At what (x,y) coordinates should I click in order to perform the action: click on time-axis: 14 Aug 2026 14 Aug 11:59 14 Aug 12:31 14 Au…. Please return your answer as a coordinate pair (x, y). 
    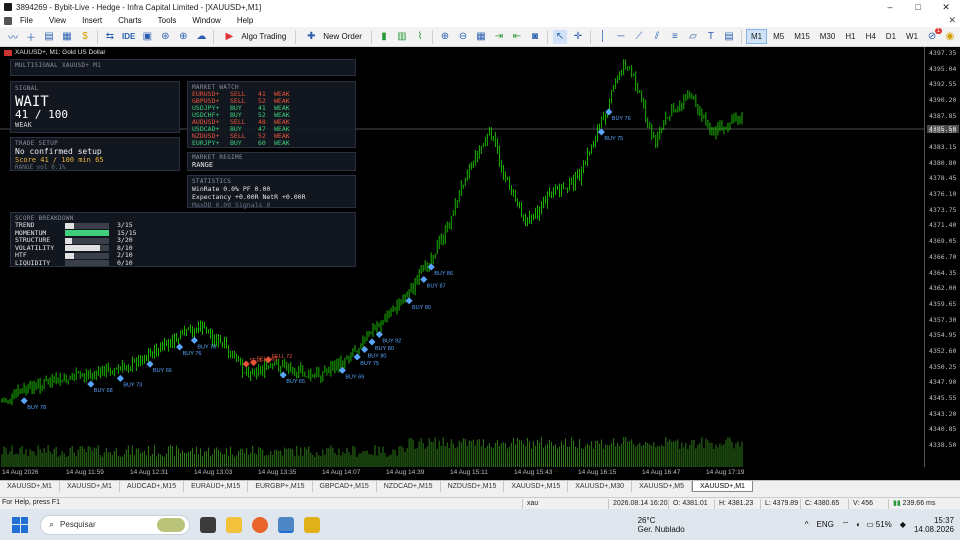
    Looking at the image, I should click on (480, 473).